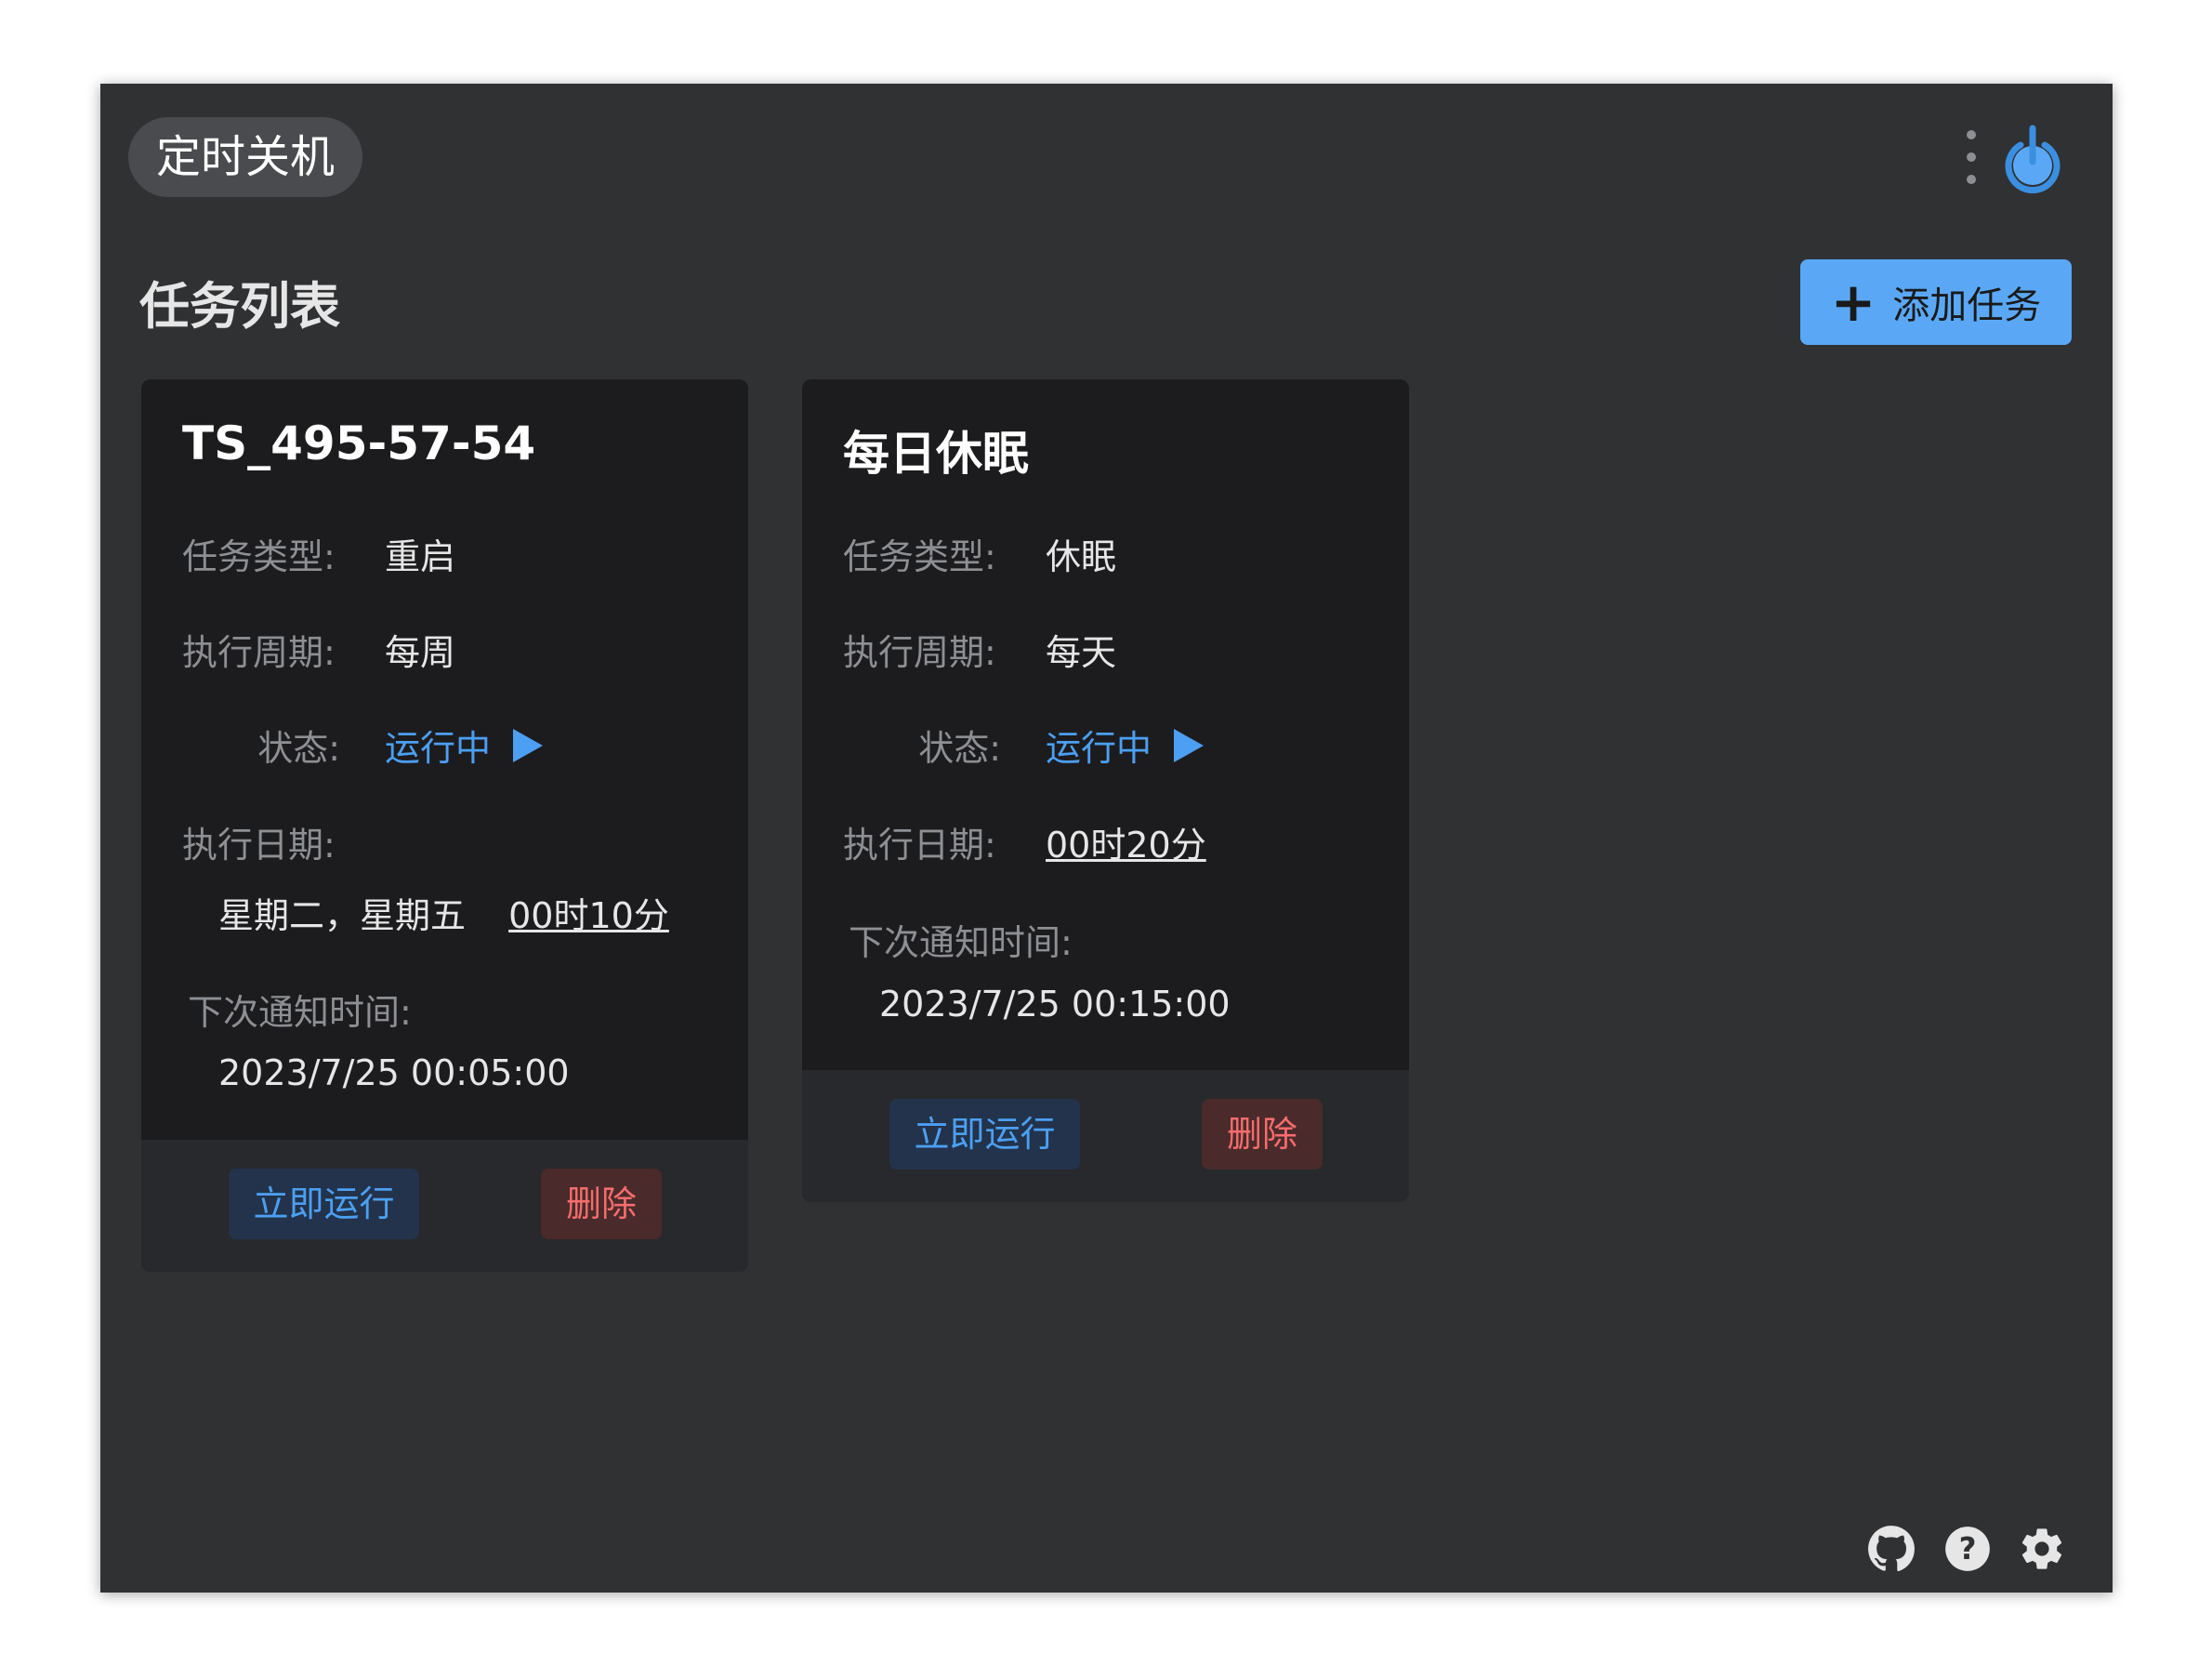 This screenshot has width=2212, height=1679. I want to click on task-date-days: 星期二，星期五, so click(342, 915).